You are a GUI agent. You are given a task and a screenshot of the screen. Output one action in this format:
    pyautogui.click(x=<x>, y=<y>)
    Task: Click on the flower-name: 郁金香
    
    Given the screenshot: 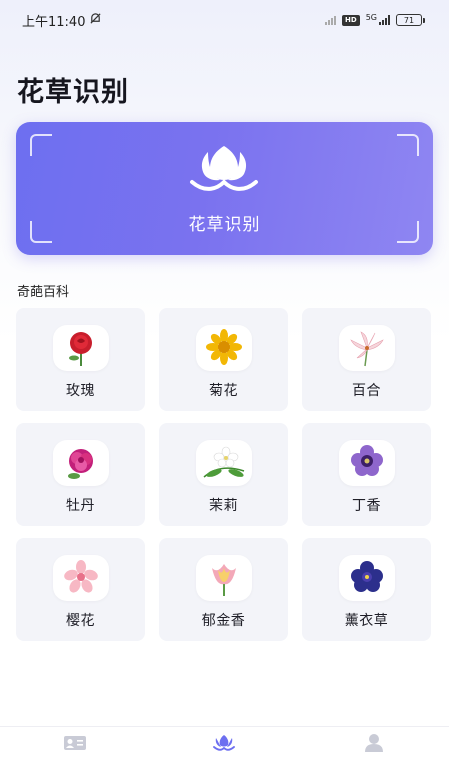 What is the action you would take?
    pyautogui.click(x=223, y=621)
    